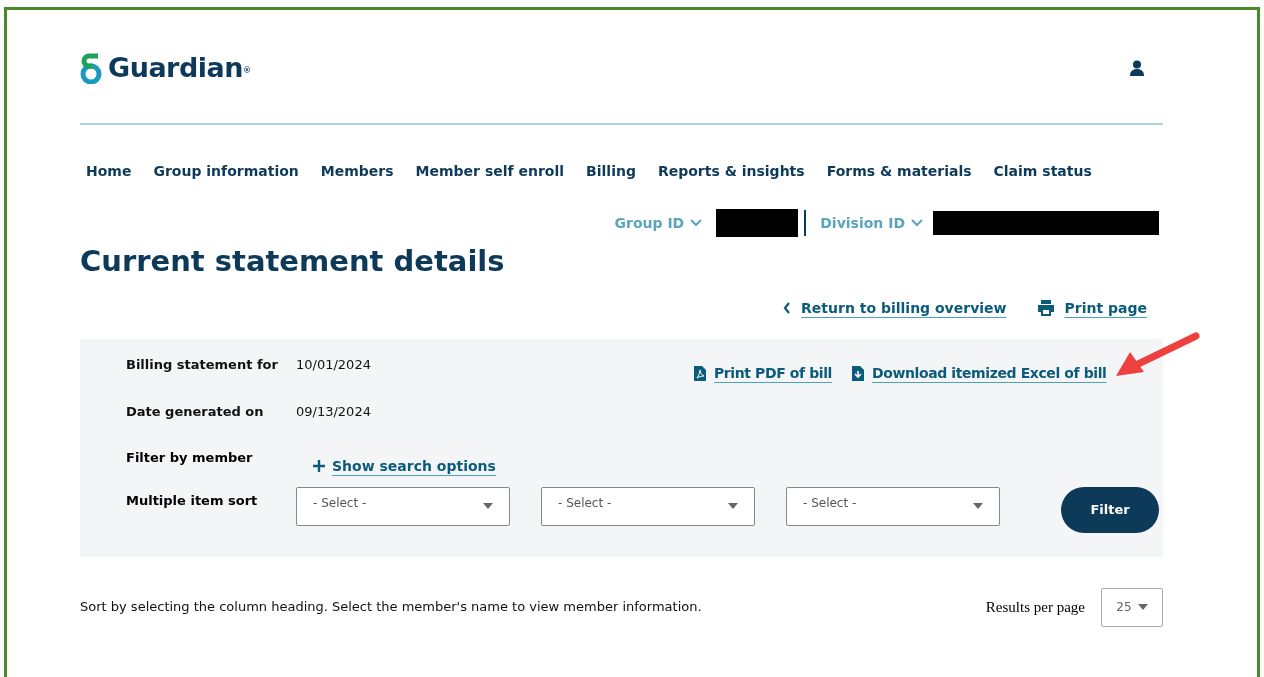 The width and height of the screenshot is (1264, 677). Describe the element at coordinates (195, 412) in the screenshot. I see `field-label: Date generated on` at that location.